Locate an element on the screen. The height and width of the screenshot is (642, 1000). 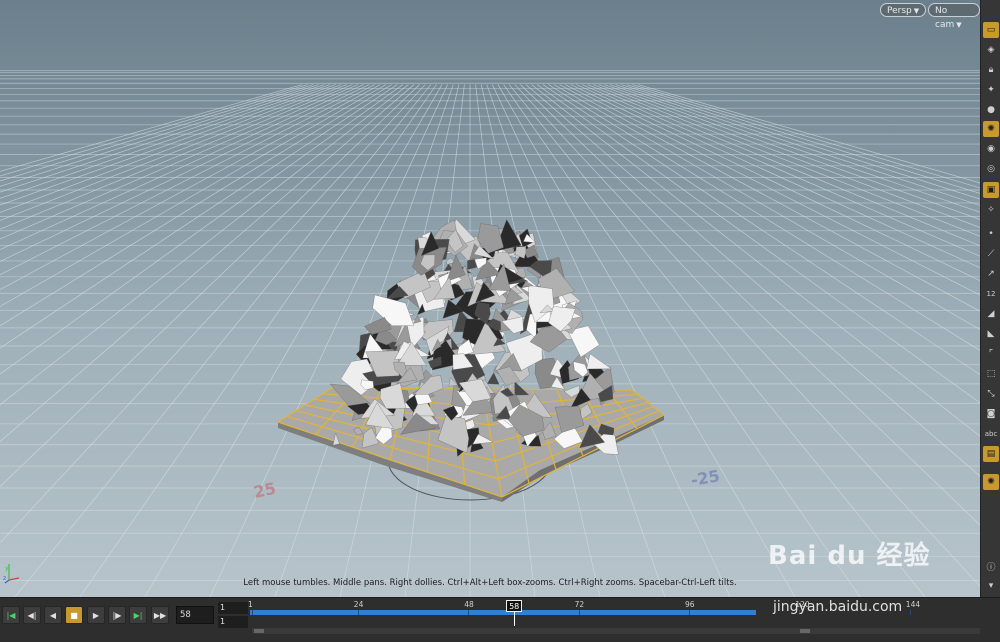
grid-label-25: 25 is located at coordinates (265, 490).